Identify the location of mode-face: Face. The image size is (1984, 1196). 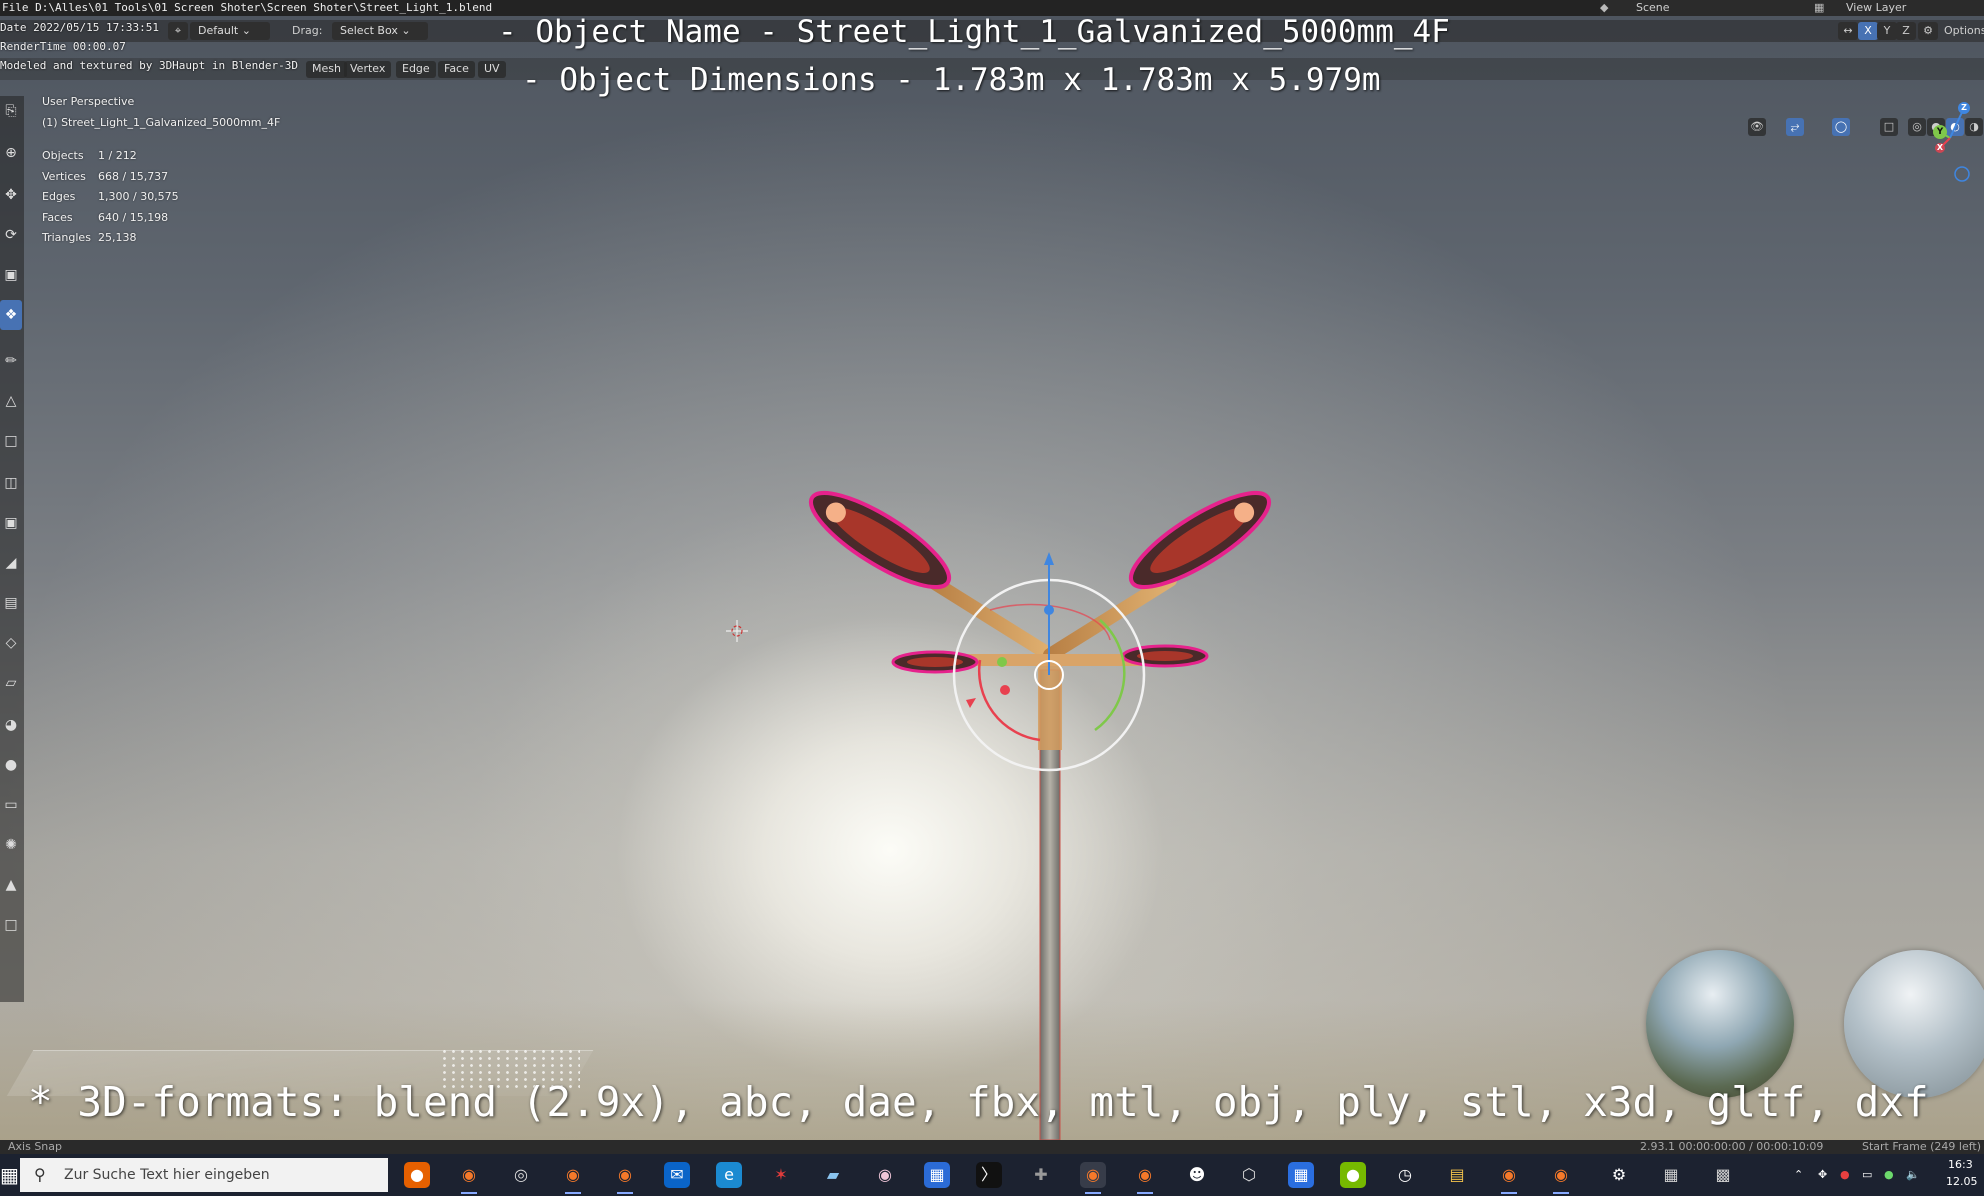
(456, 69).